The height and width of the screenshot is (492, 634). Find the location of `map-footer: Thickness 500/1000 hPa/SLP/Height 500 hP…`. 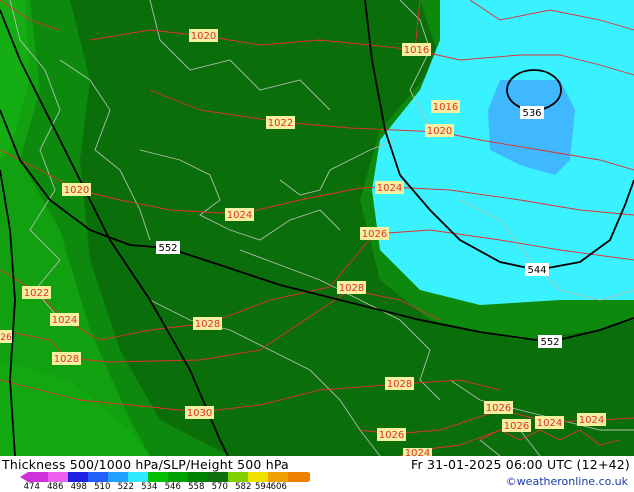

map-footer: Thickness 500/1000 hPa/SLP/Height 500 hP… is located at coordinates (317, 474).